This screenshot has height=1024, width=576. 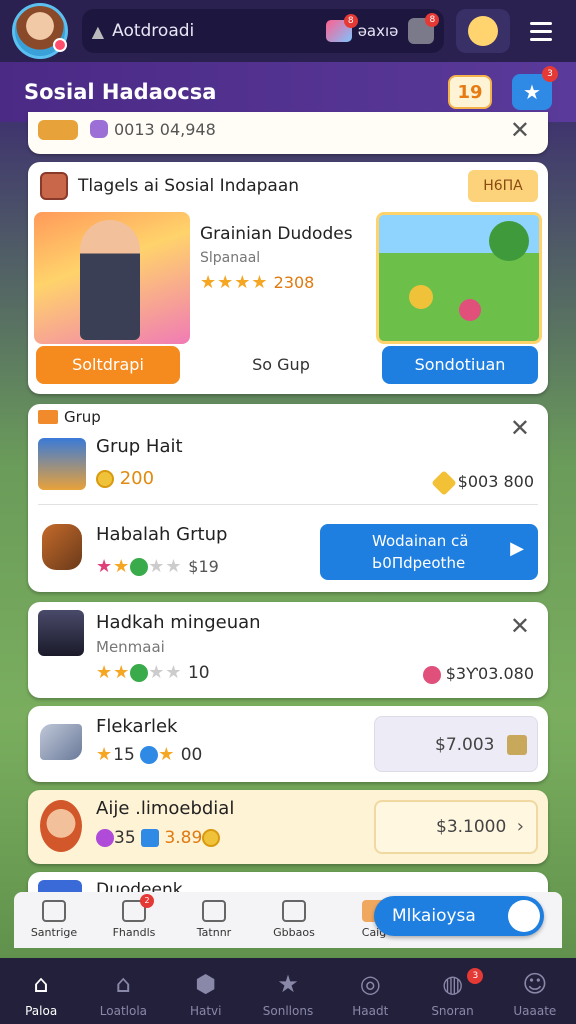 I want to click on hadkah-avatar, so click(x=61, y=633).